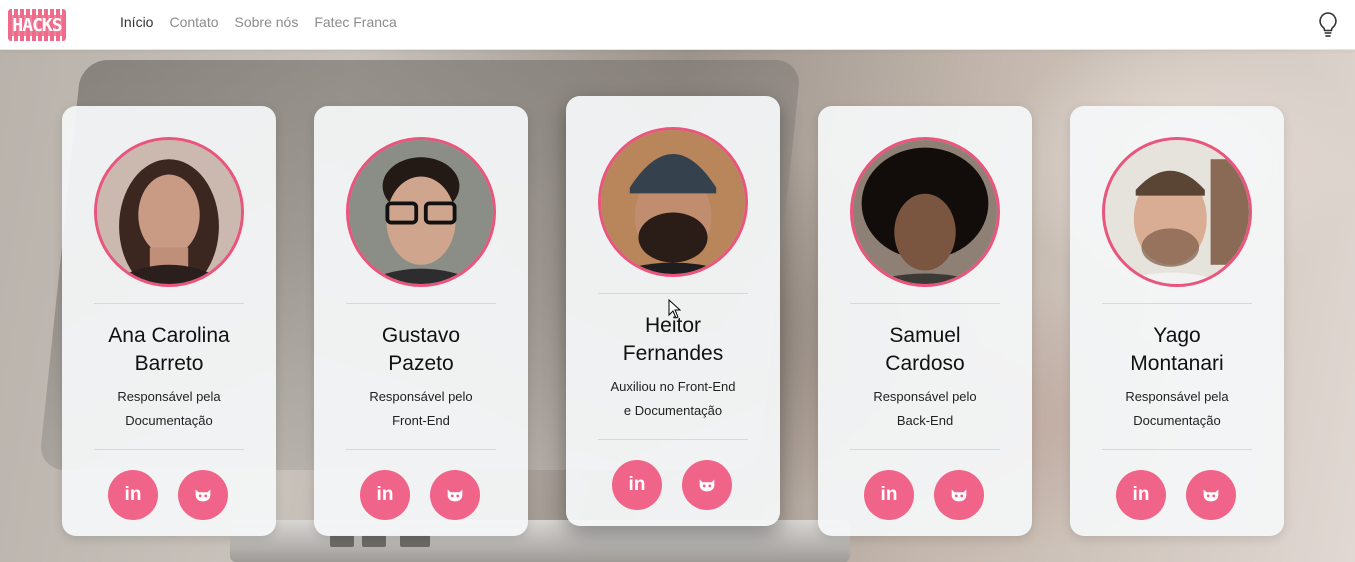 The image size is (1355, 562). I want to click on member-name: Heitor Fernandes, so click(673, 339).